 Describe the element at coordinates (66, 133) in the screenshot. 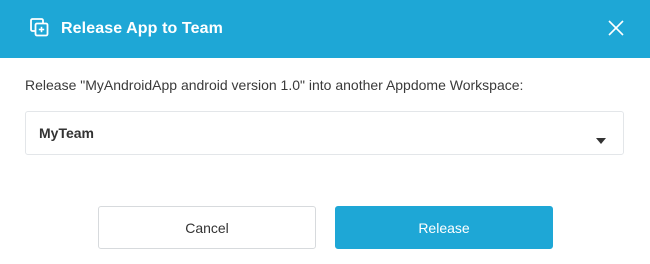

I see `team-select-value: MyTeam` at that location.